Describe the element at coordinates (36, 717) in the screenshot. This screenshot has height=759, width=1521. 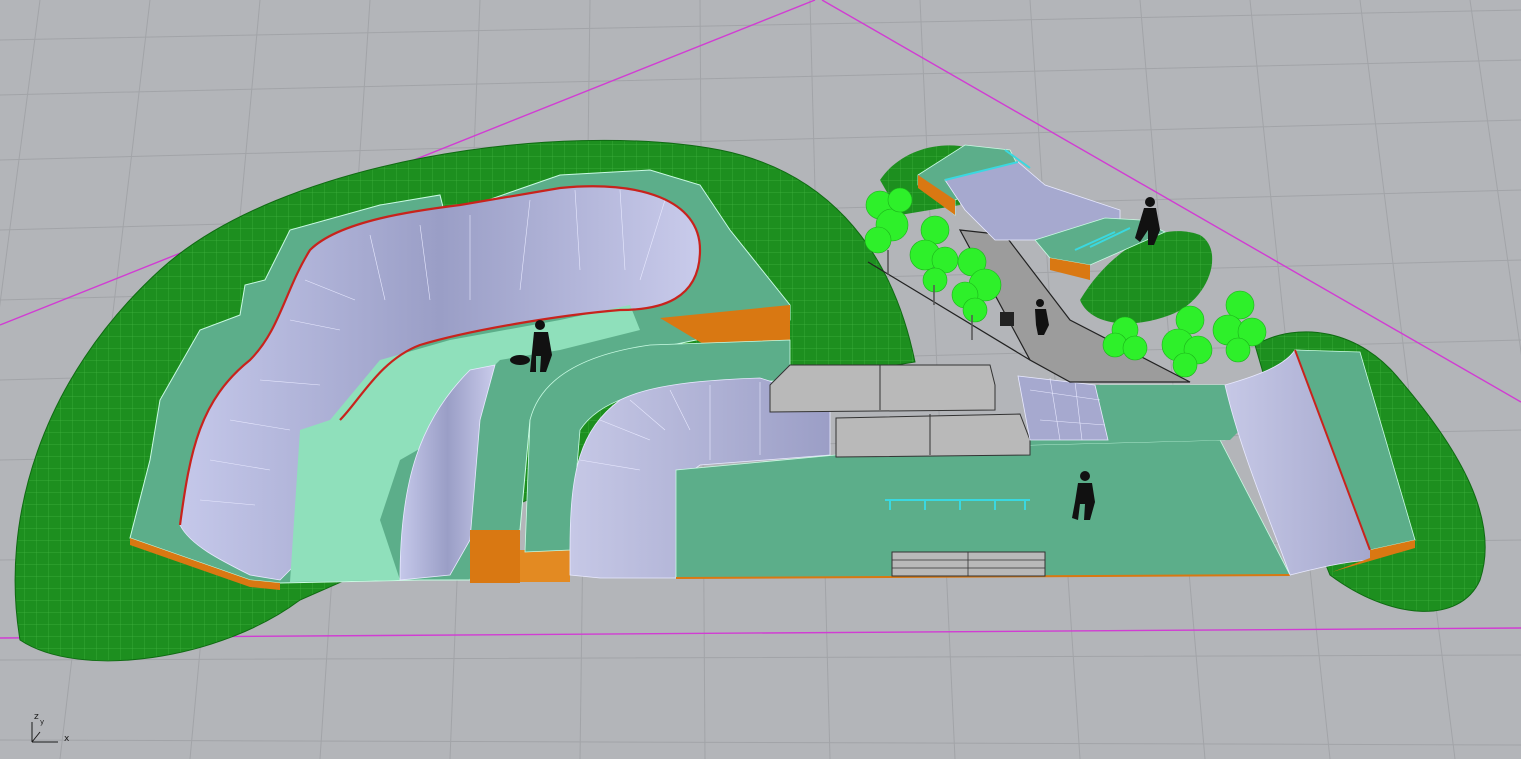
I see `axis-label-z: z` at that location.